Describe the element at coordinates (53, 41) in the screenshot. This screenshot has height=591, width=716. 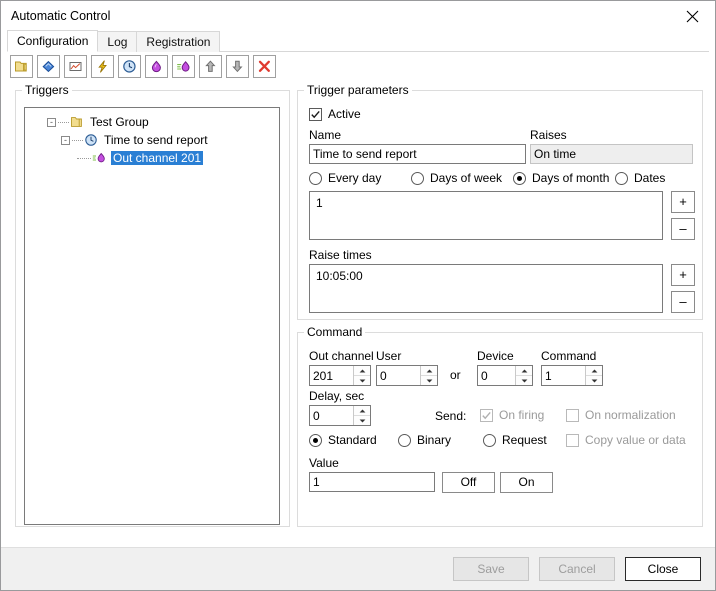
I see `tab-configuration: Configuration` at that location.